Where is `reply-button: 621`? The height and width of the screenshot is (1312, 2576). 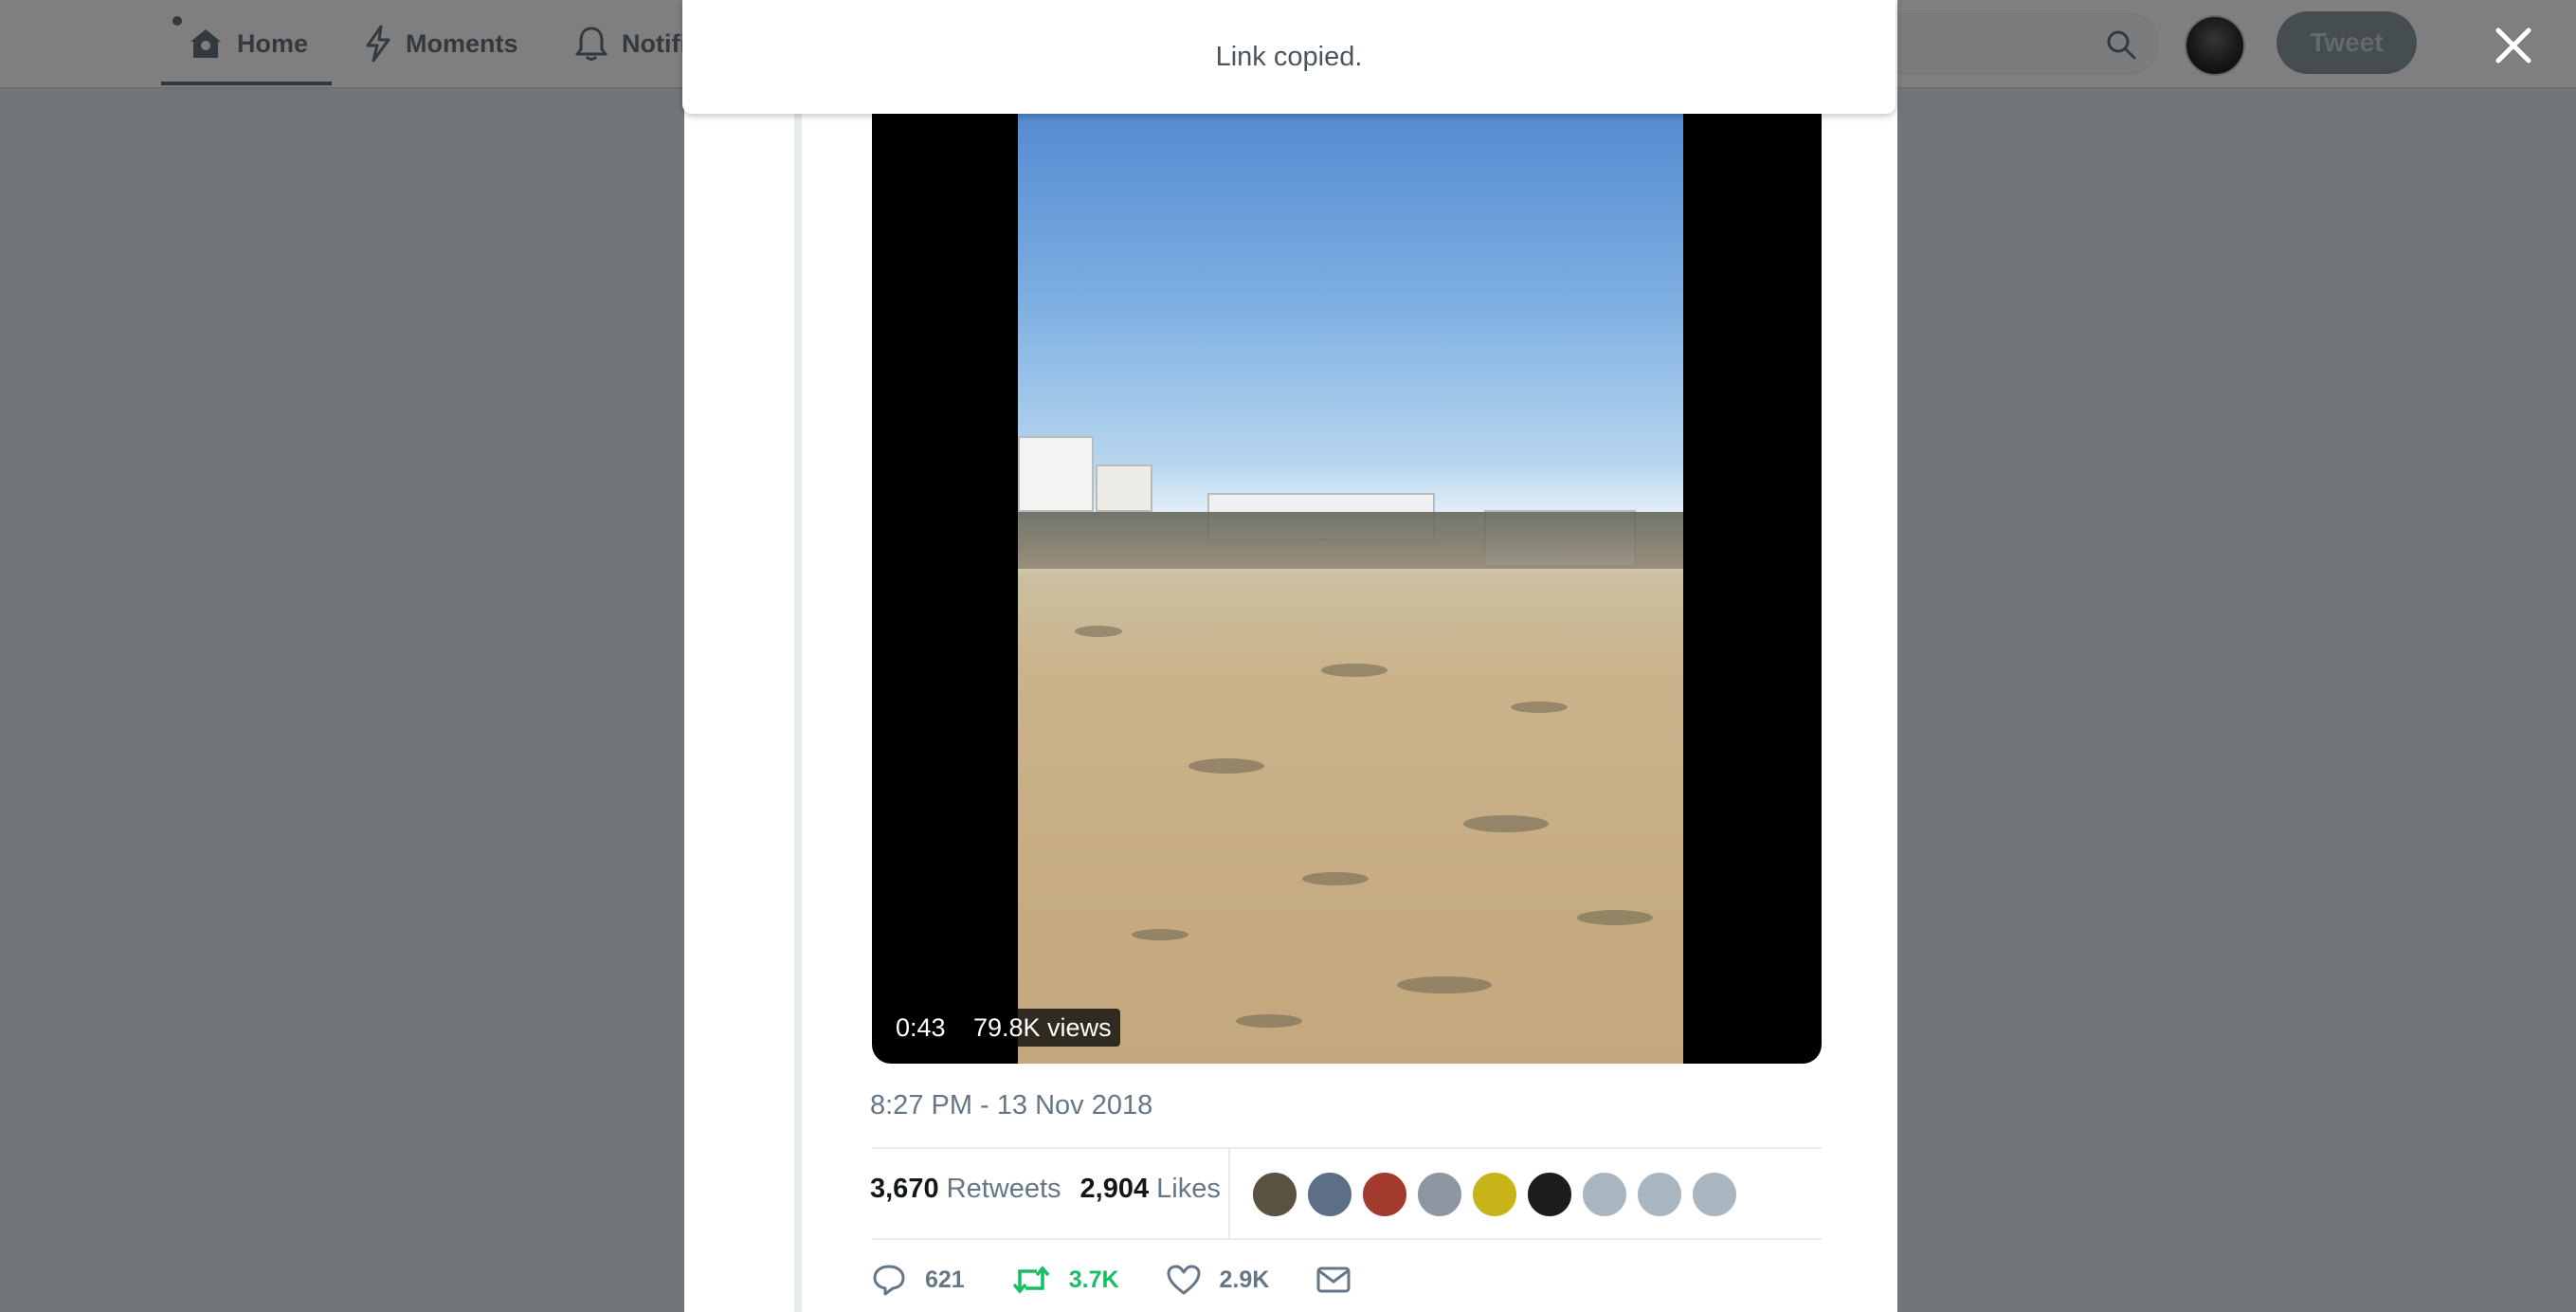 reply-button: 621 is located at coordinates (918, 1280).